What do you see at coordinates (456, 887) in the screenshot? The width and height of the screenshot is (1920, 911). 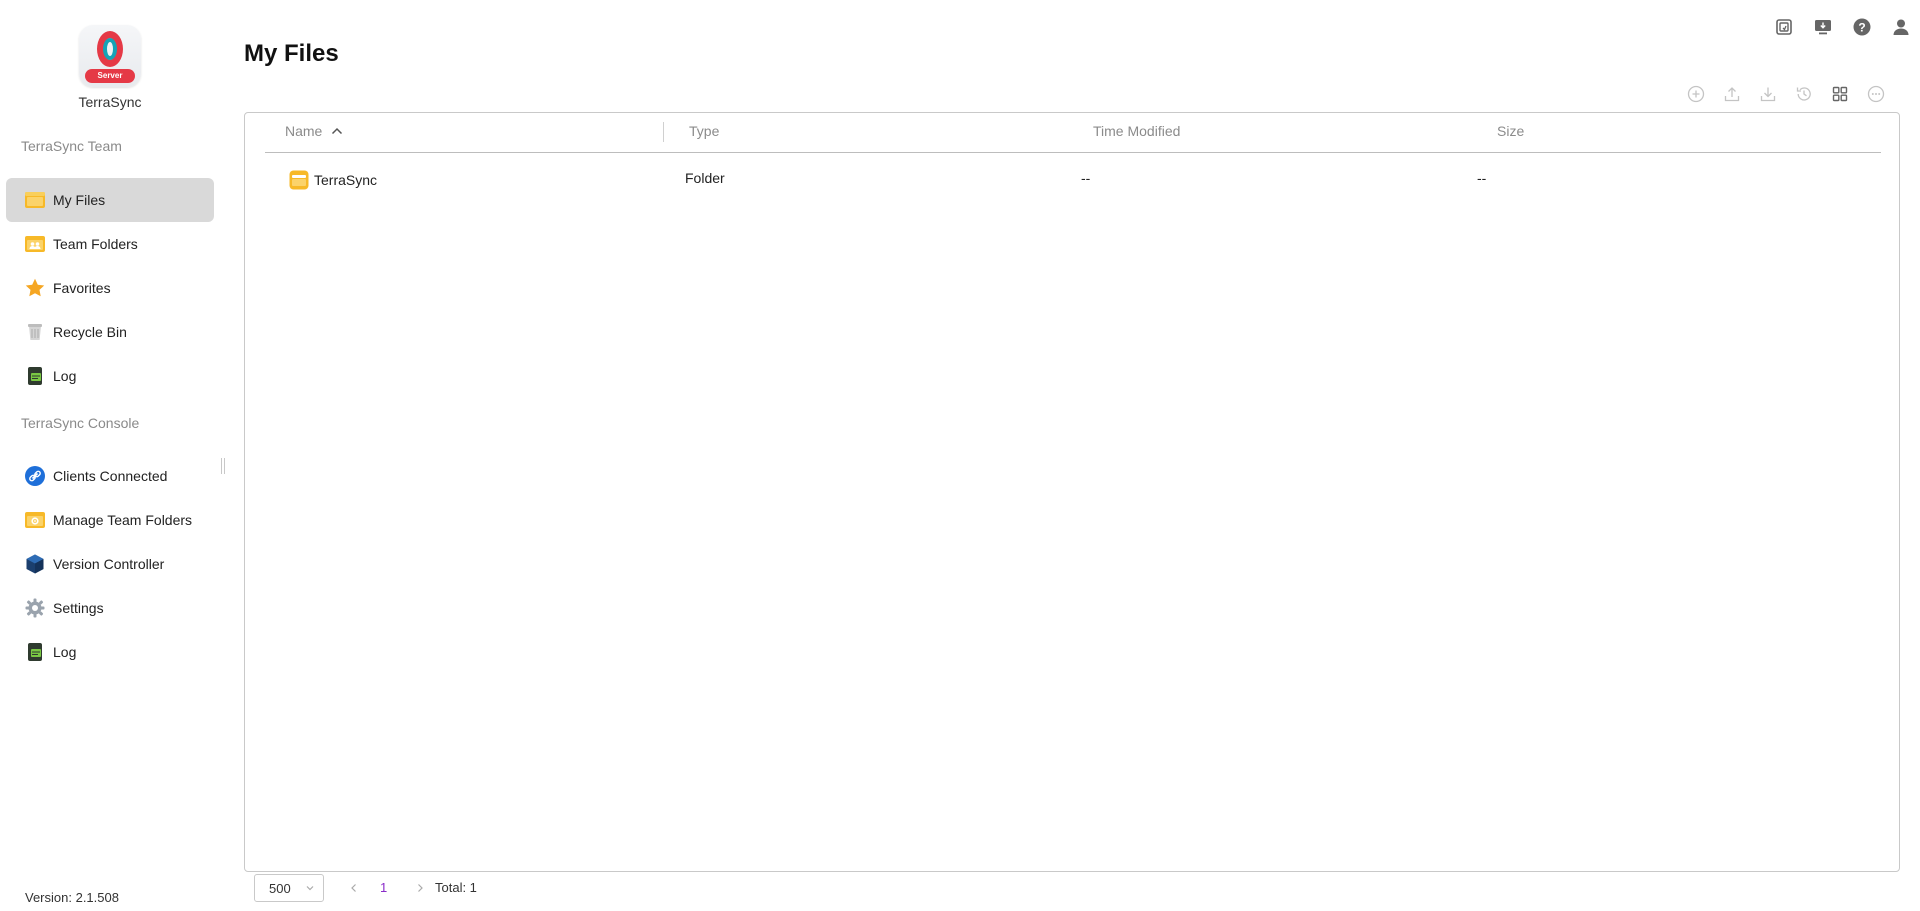 I see `total-count: Total: 1` at bounding box center [456, 887].